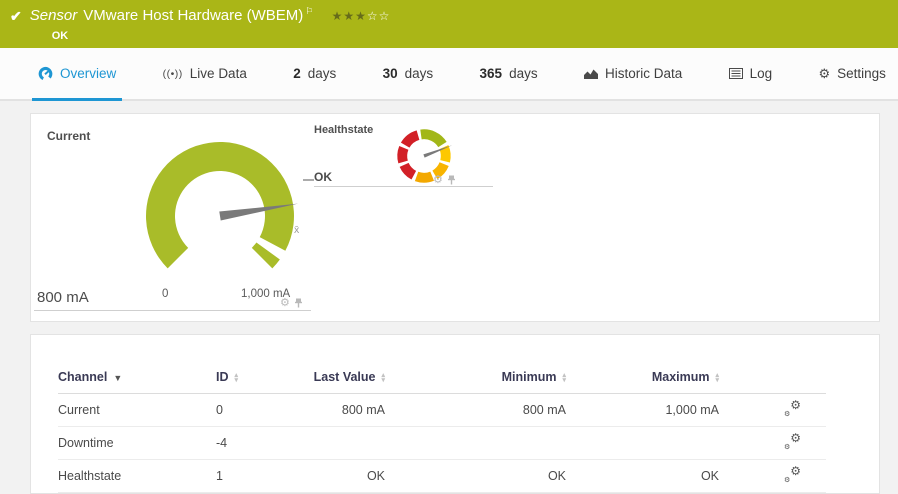 This screenshot has width=898, height=494. I want to click on column-header-minimum: Minimum ▴ ▾, so click(510, 379).